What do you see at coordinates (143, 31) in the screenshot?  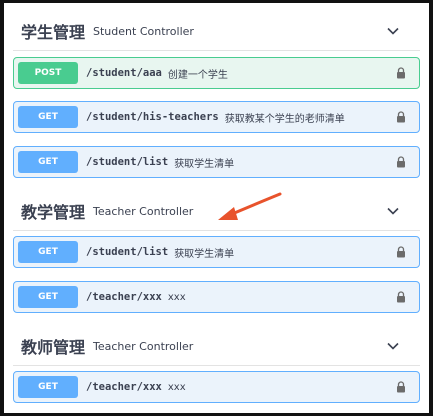 I see `group-description: Student Controller` at bounding box center [143, 31].